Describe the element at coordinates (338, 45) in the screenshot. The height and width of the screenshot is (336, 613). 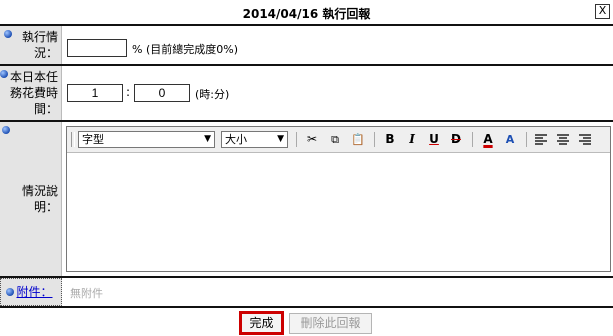
I see `progress-content: % (目前總完成度0%)` at that location.